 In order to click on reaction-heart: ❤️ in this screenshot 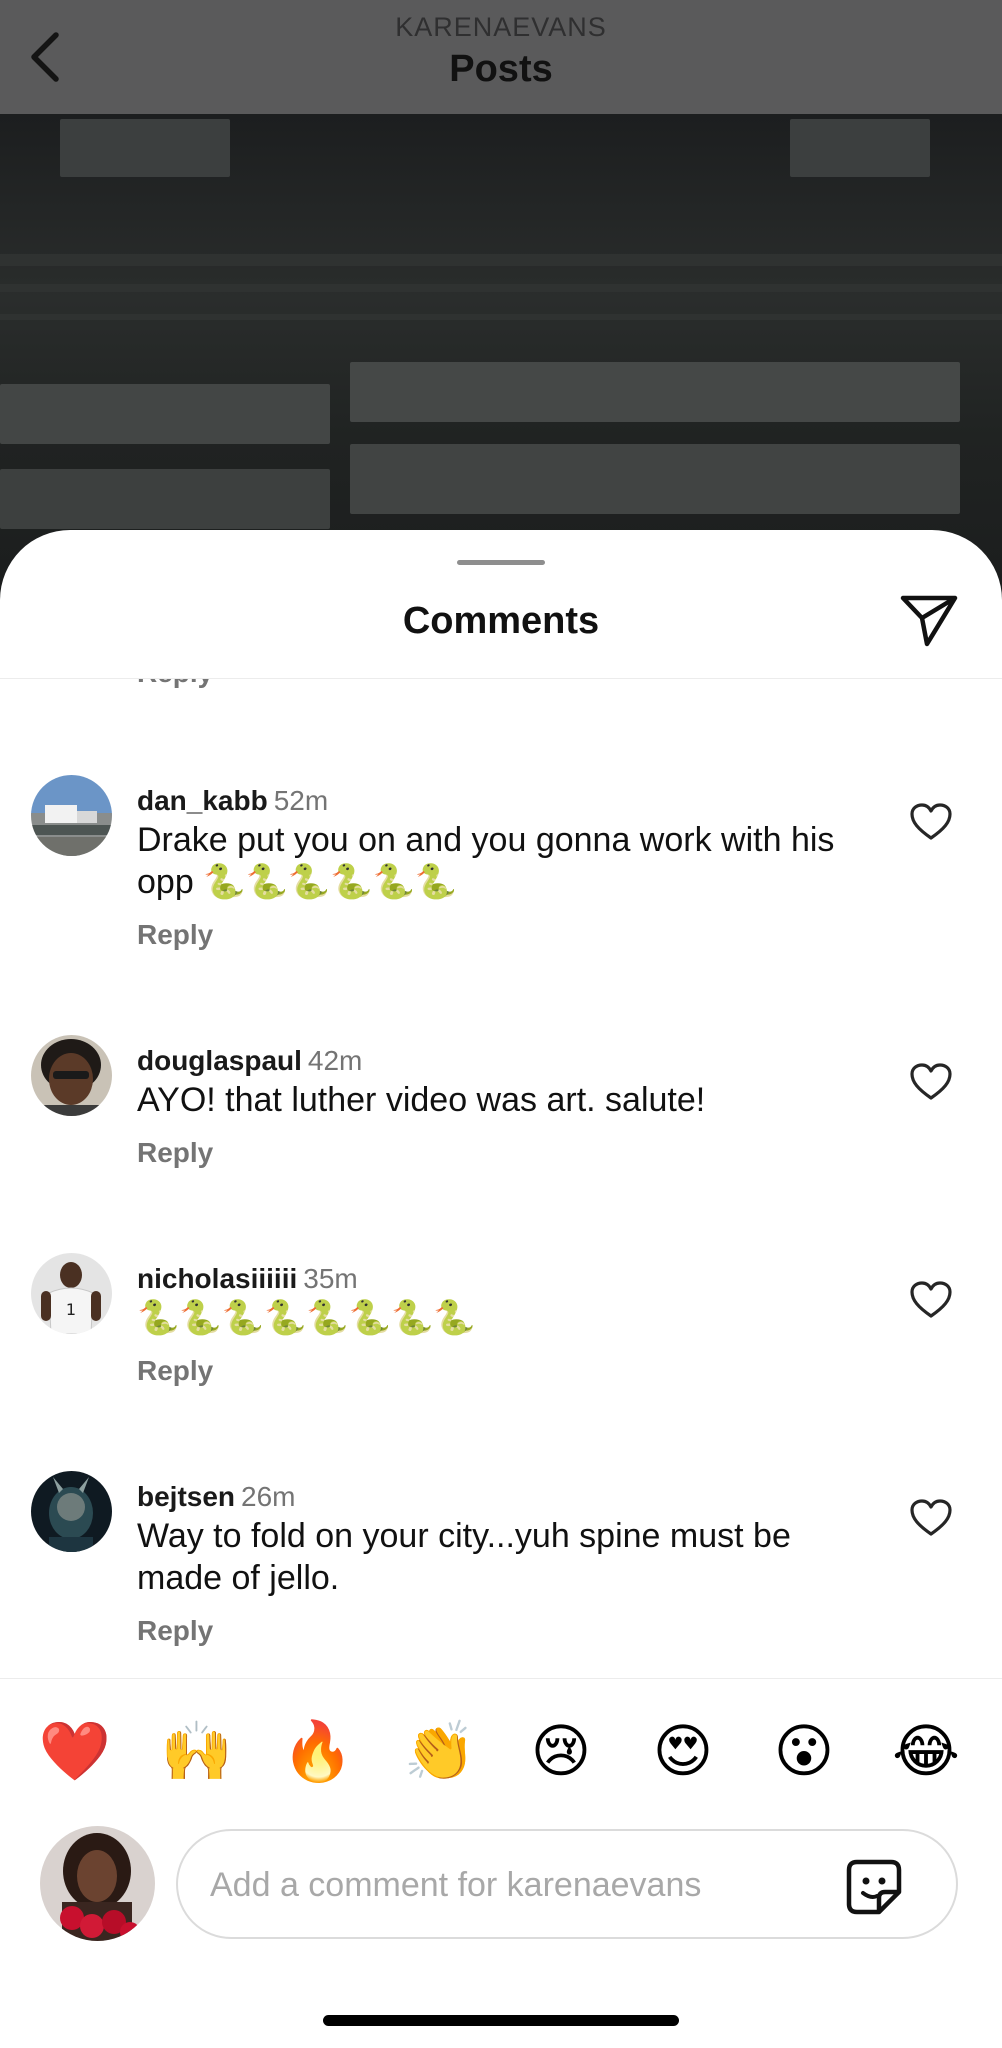, I will do `click(75, 1752)`.